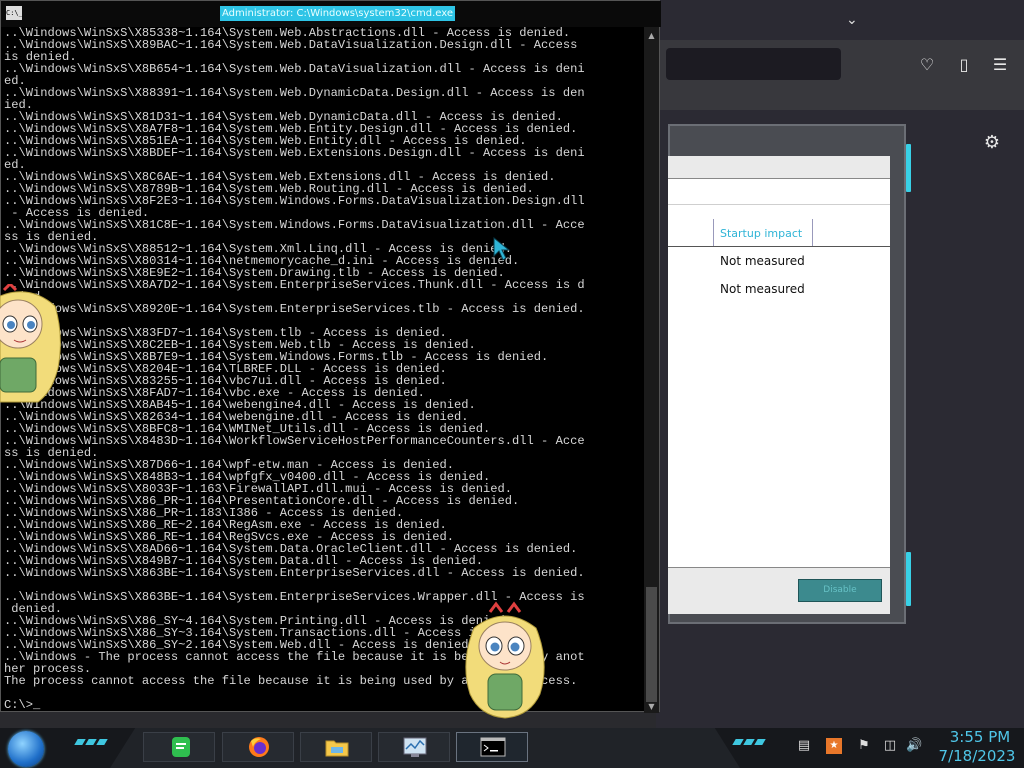 The width and height of the screenshot is (1024, 768). I want to click on task-manager-icon, so click(415, 747).